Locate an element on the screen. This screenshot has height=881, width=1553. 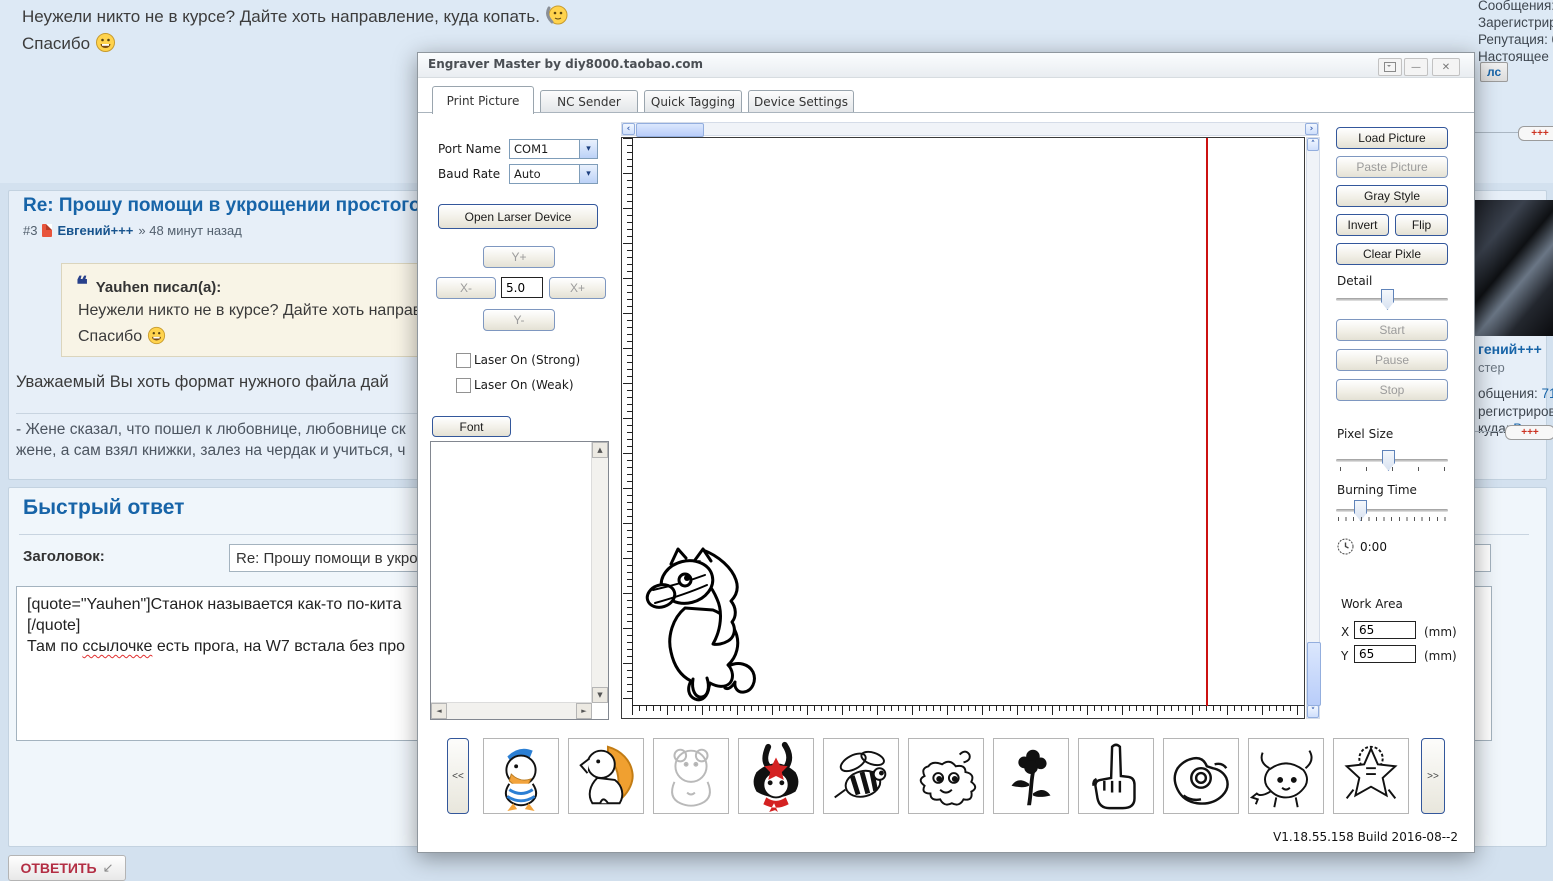
thumbnail-bull is located at coordinates (1286, 776).